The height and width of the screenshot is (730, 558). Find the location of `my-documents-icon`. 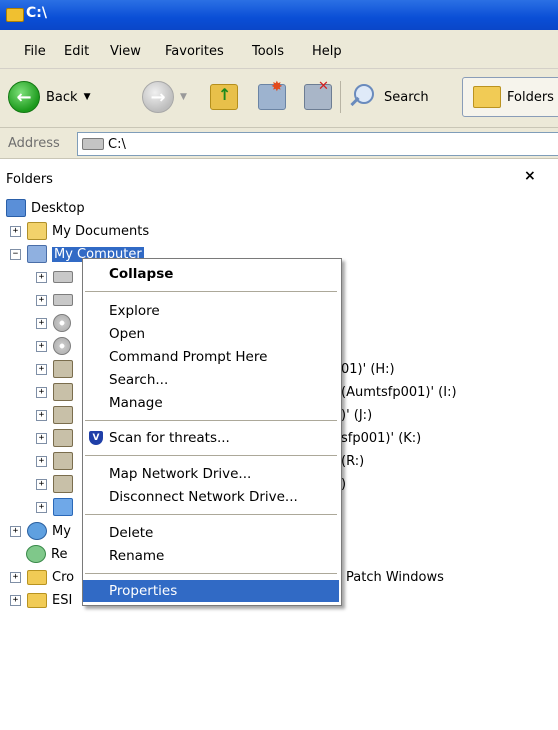

my-documents-icon is located at coordinates (37, 231).